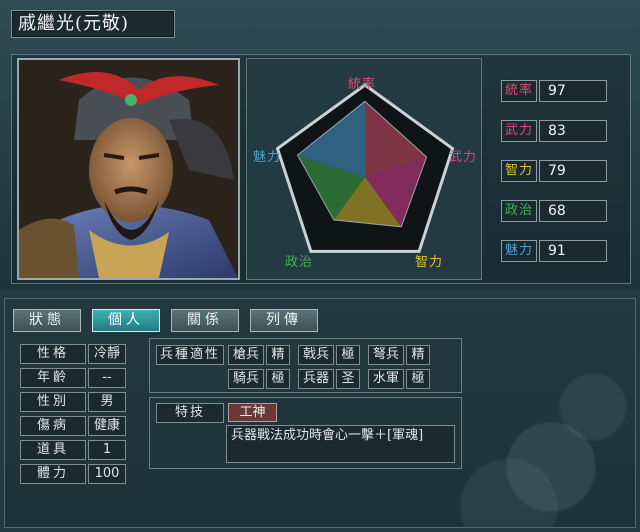 The width and height of the screenshot is (640, 532). Describe the element at coordinates (316, 355) in the screenshot. I see `aptitude-unit-halberd: 戟兵` at that location.